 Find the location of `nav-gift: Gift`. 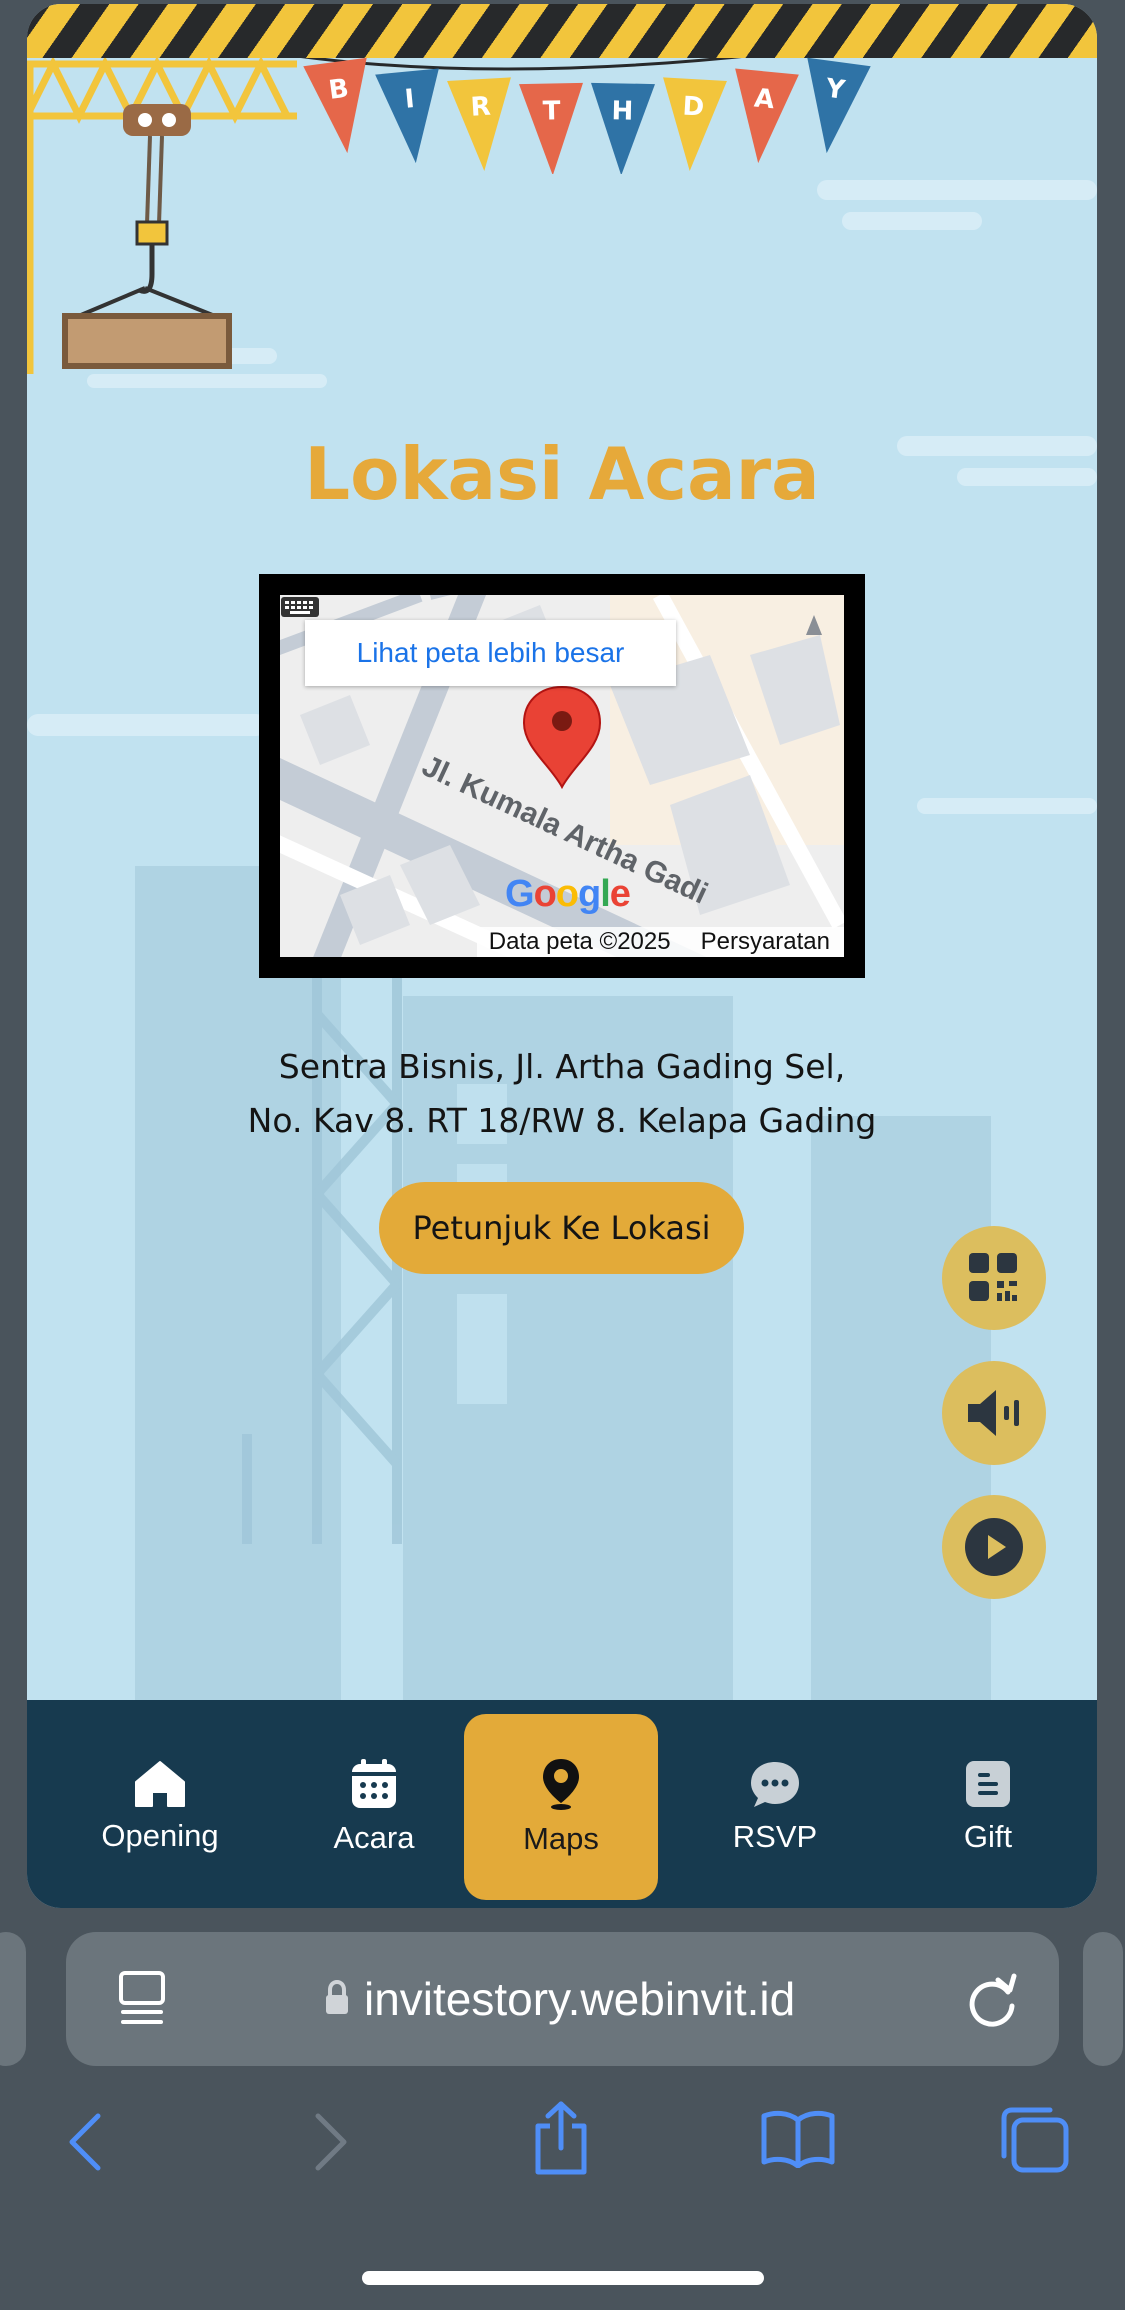

nav-gift: Gift is located at coordinates (988, 1807).